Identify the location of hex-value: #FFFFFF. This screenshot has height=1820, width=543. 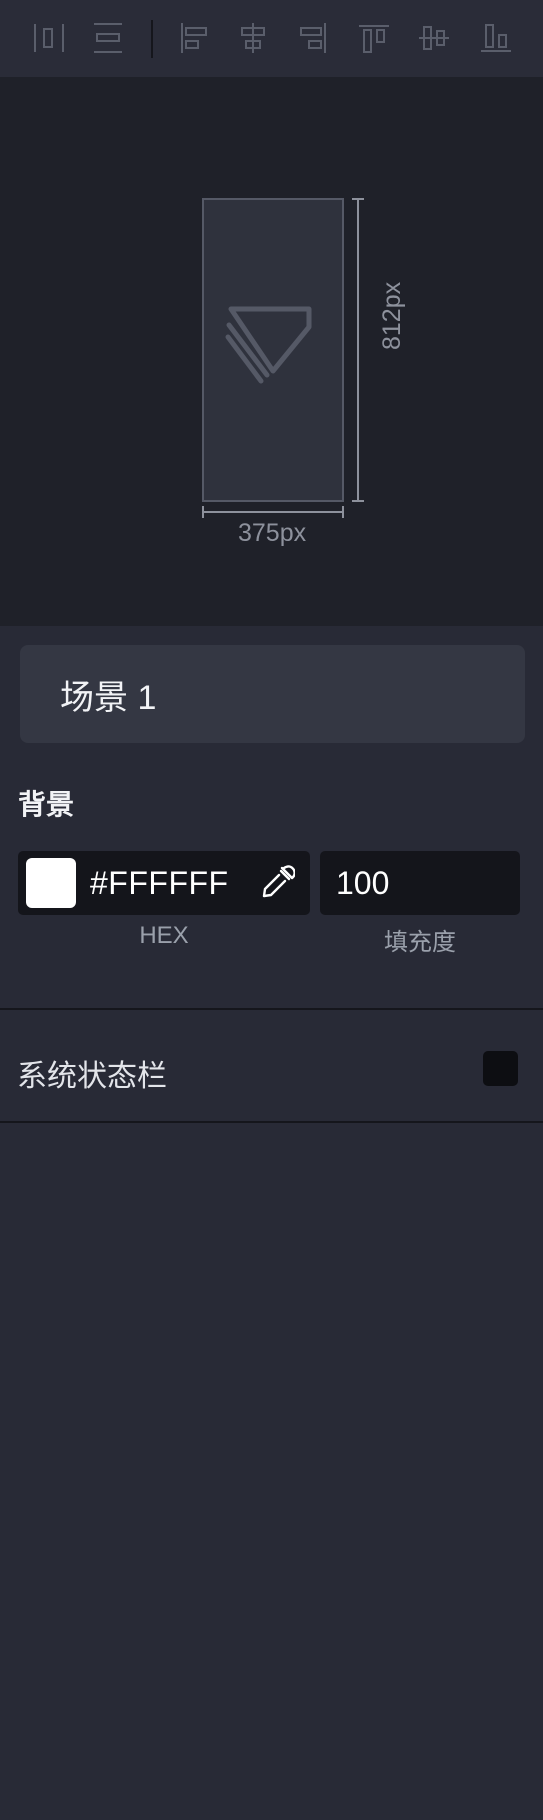
(159, 883).